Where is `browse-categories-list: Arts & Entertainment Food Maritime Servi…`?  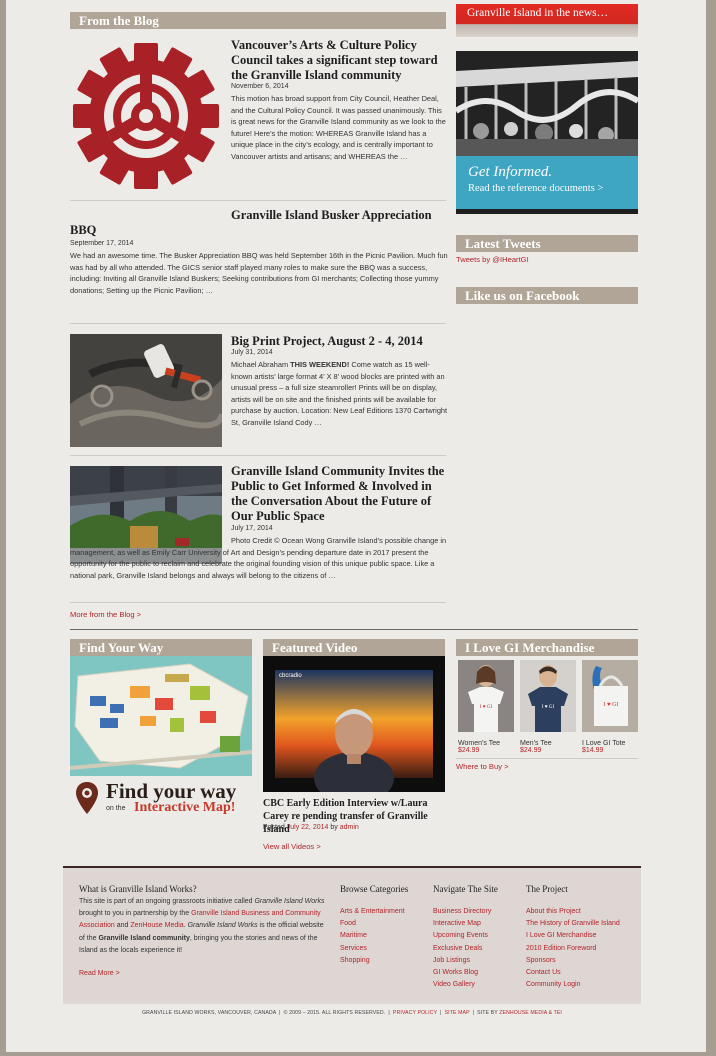
browse-categories-list: Arts & Entertainment Food Maritime Servi… is located at coordinates (372, 936).